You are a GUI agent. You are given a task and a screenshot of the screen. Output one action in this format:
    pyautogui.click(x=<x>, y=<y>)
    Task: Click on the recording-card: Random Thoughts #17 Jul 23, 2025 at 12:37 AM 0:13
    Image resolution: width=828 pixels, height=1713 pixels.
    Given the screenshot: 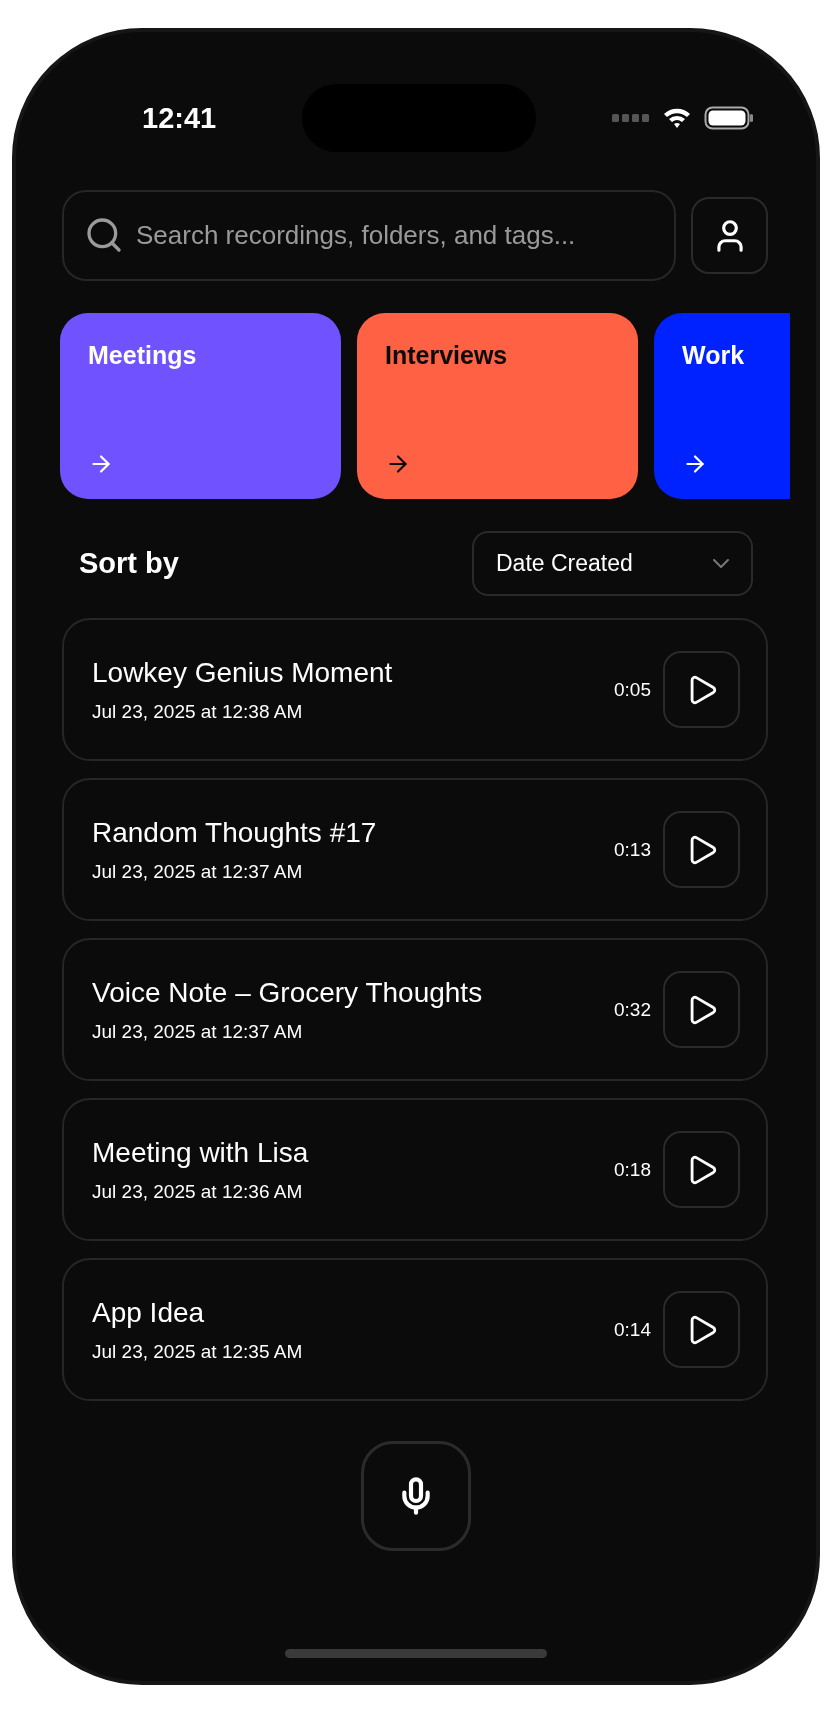 What is the action you would take?
    pyautogui.click(x=415, y=849)
    